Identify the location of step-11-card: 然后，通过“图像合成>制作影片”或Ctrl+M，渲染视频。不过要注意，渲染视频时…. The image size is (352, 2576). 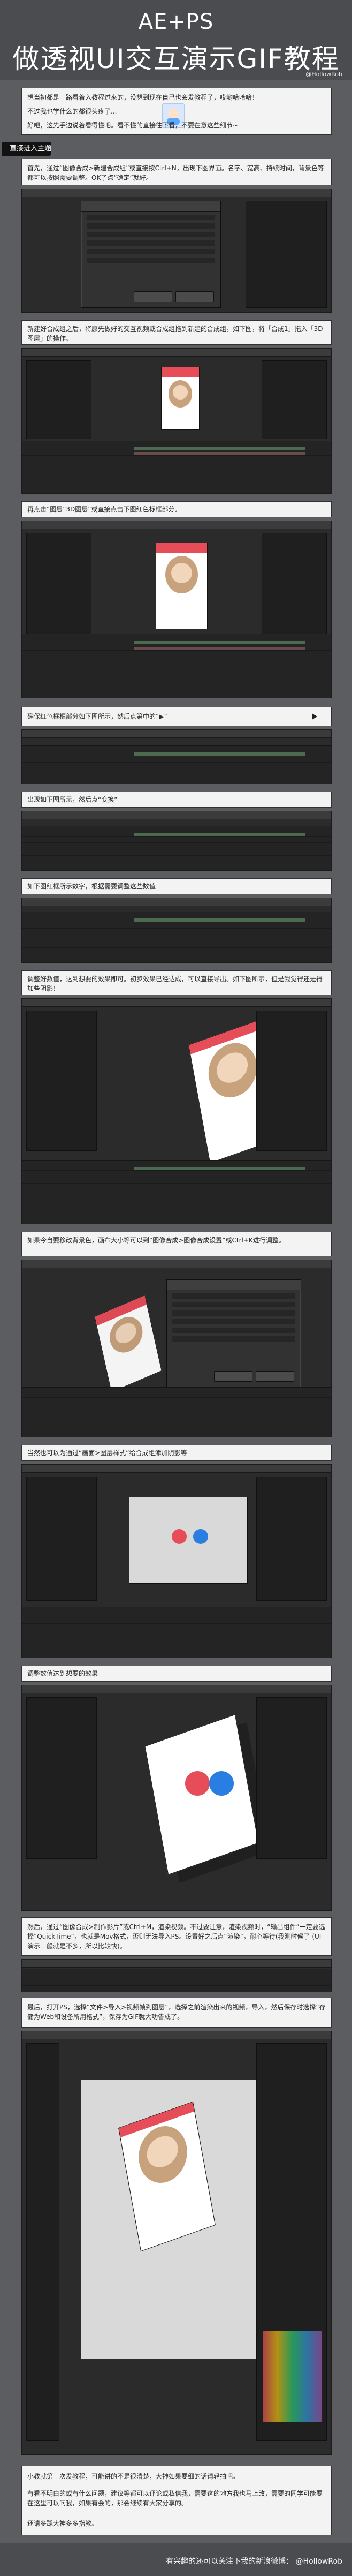
(176, 1936).